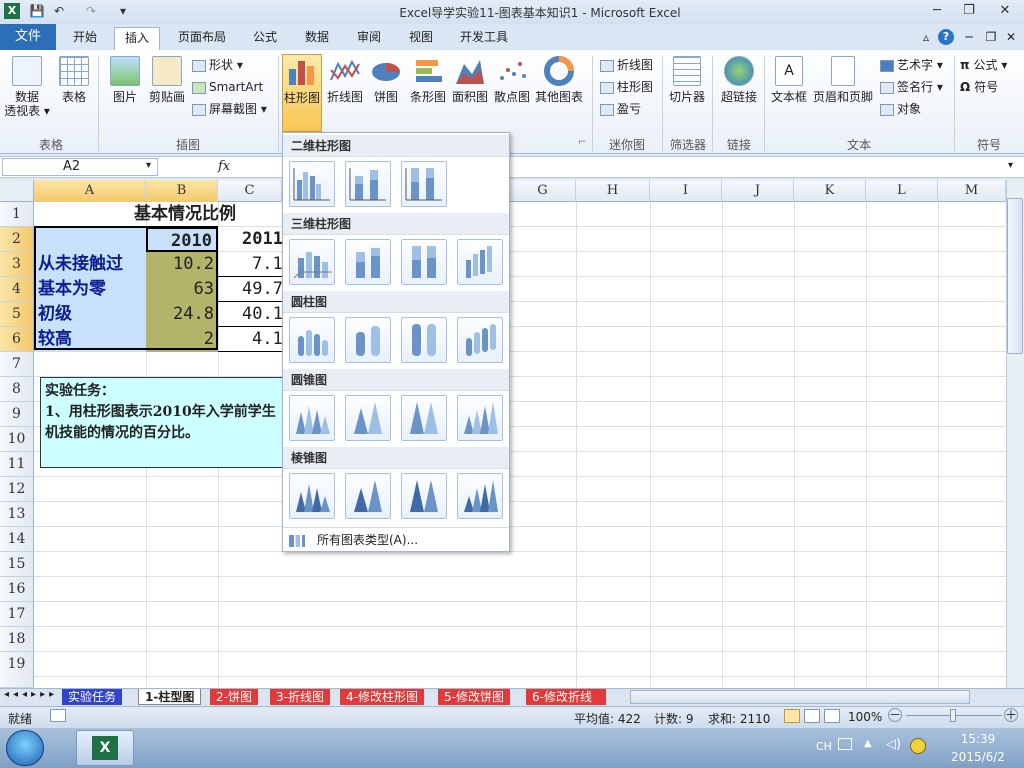 Image resolution: width=1024 pixels, height=768 pixels. Describe the element at coordinates (31, 694) in the screenshot. I see `sheet-nav-arrows-icon: ◂◂◂▸▸▸` at that location.